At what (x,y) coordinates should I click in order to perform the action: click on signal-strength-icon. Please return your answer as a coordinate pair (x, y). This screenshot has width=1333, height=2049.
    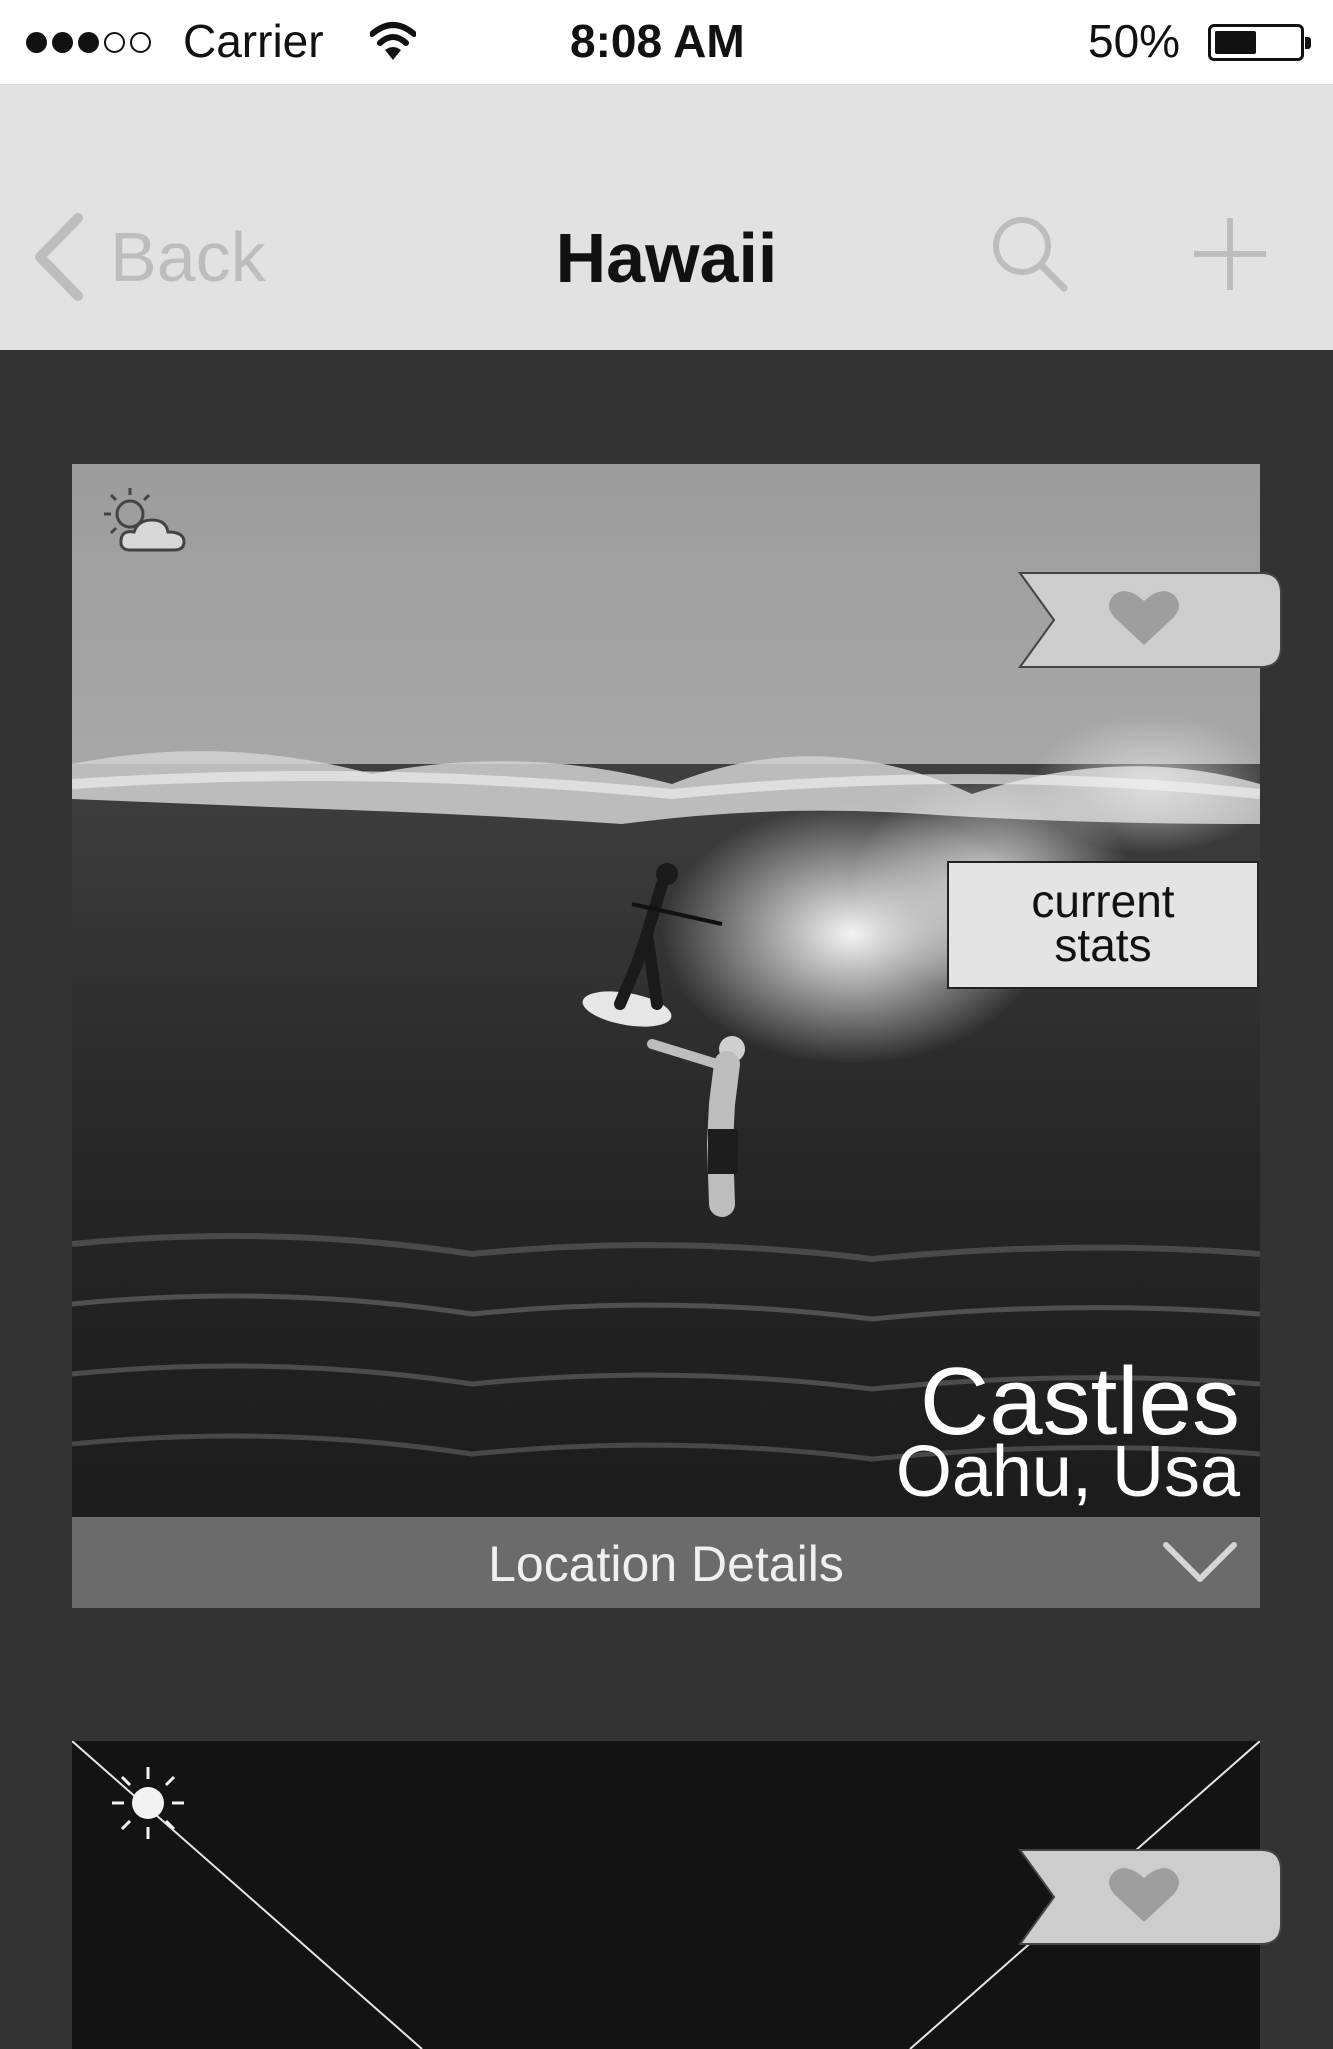
    Looking at the image, I should click on (88, 42).